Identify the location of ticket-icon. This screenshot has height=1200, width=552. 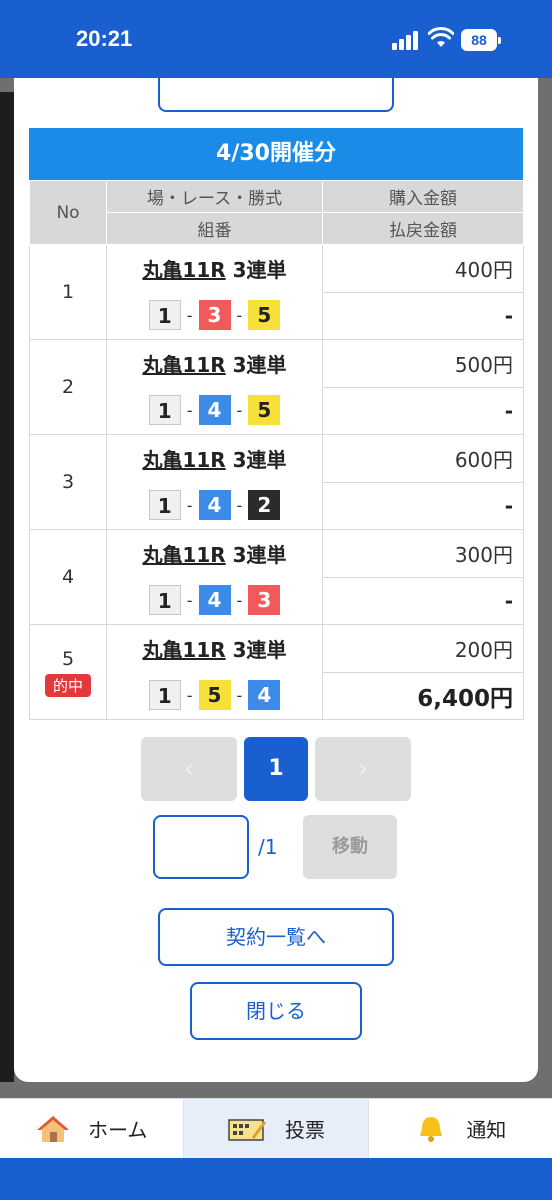
(247, 1129).